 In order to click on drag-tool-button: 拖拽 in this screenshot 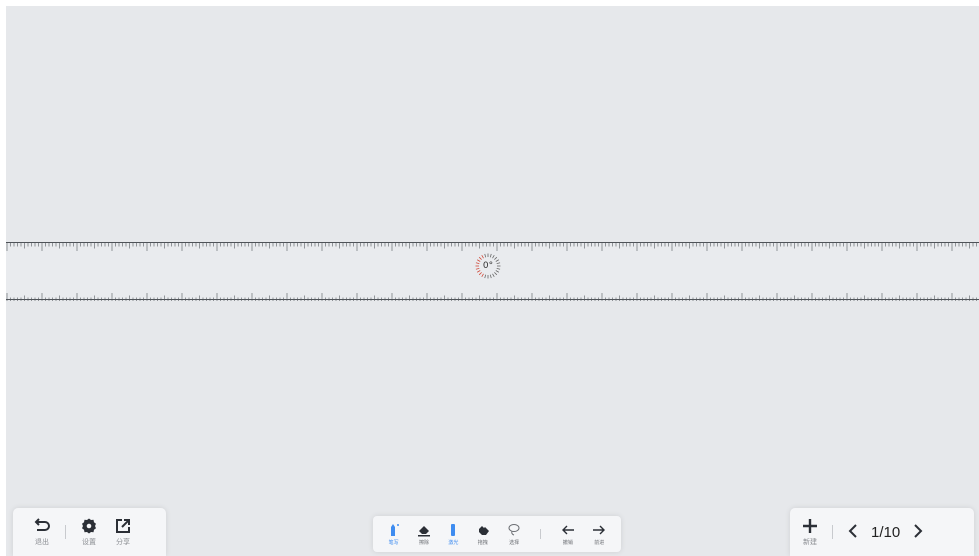, I will do `click(483, 534)`.